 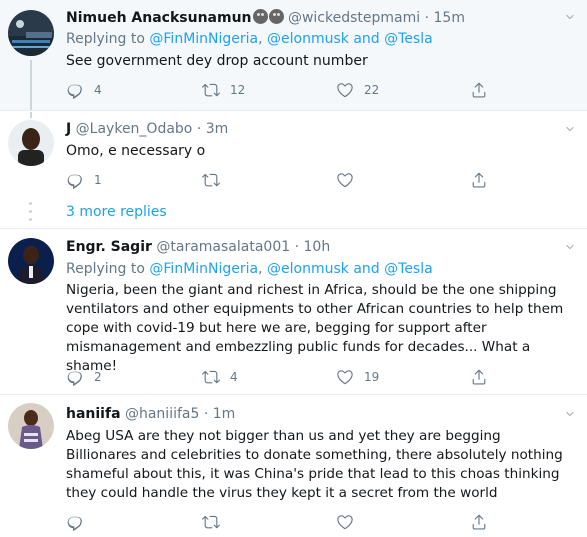 I want to click on user-handle: @Layken_Odabo, so click(x=134, y=129).